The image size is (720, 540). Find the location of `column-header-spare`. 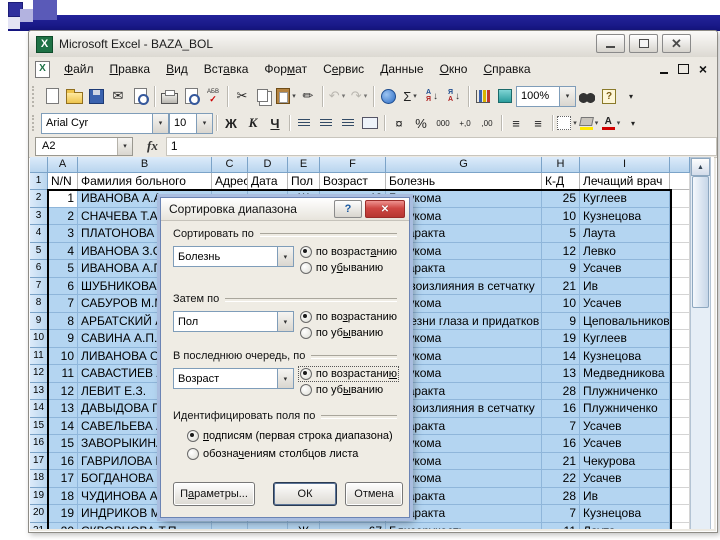

column-header-spare is located at coordinates (680, 165).